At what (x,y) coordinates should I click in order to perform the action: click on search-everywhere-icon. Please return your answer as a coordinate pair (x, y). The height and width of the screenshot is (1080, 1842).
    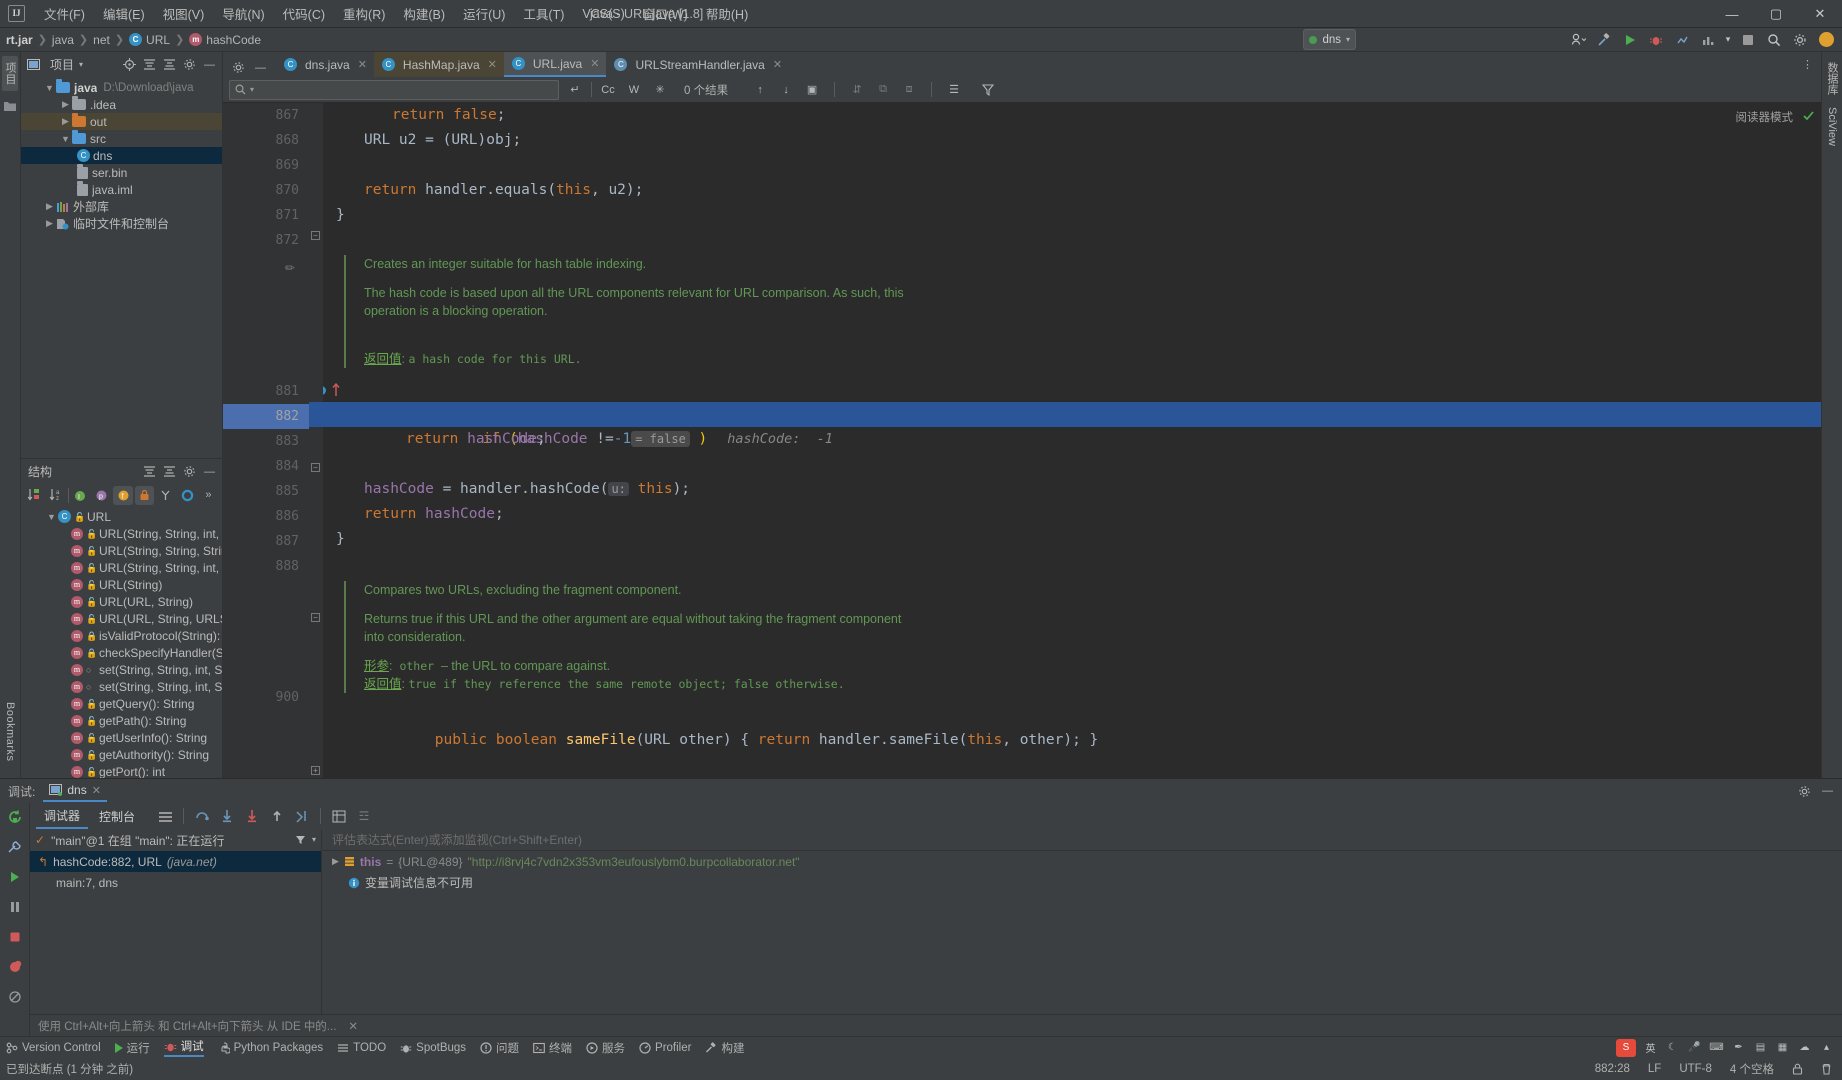
    Looking at the image, I should click on (1774, 40).